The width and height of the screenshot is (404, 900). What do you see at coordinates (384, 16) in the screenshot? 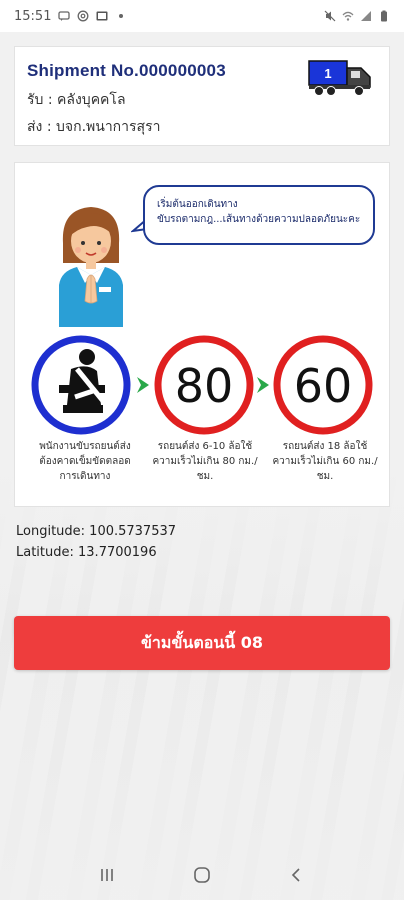
I see `battery-icon` at bounding box center [384, 16].